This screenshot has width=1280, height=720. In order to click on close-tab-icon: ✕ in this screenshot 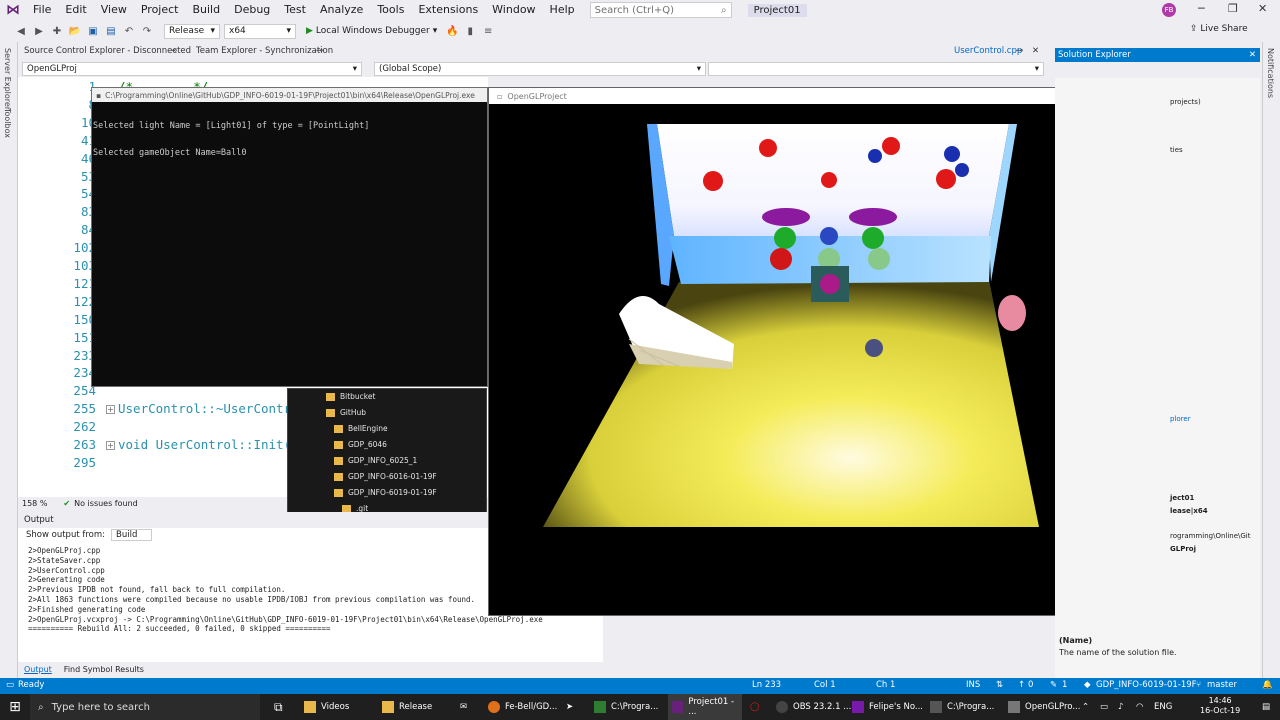, I will do `click(1035, 51)`.